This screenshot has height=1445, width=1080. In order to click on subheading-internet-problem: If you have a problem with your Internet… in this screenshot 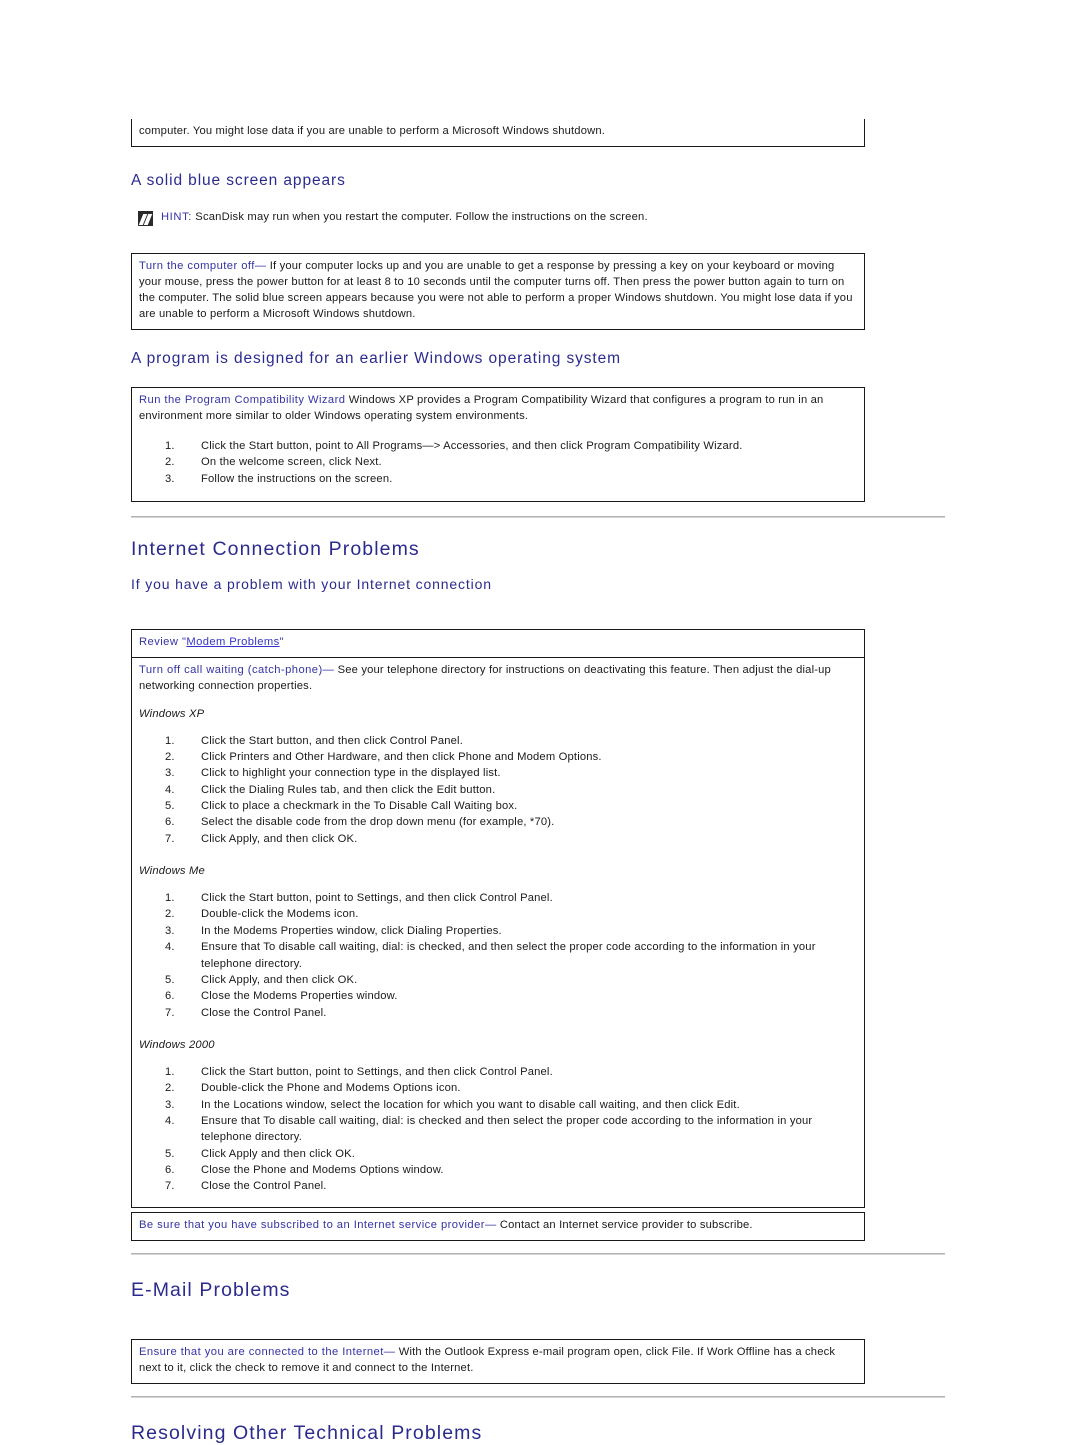, I will do `click(311, 583)`.